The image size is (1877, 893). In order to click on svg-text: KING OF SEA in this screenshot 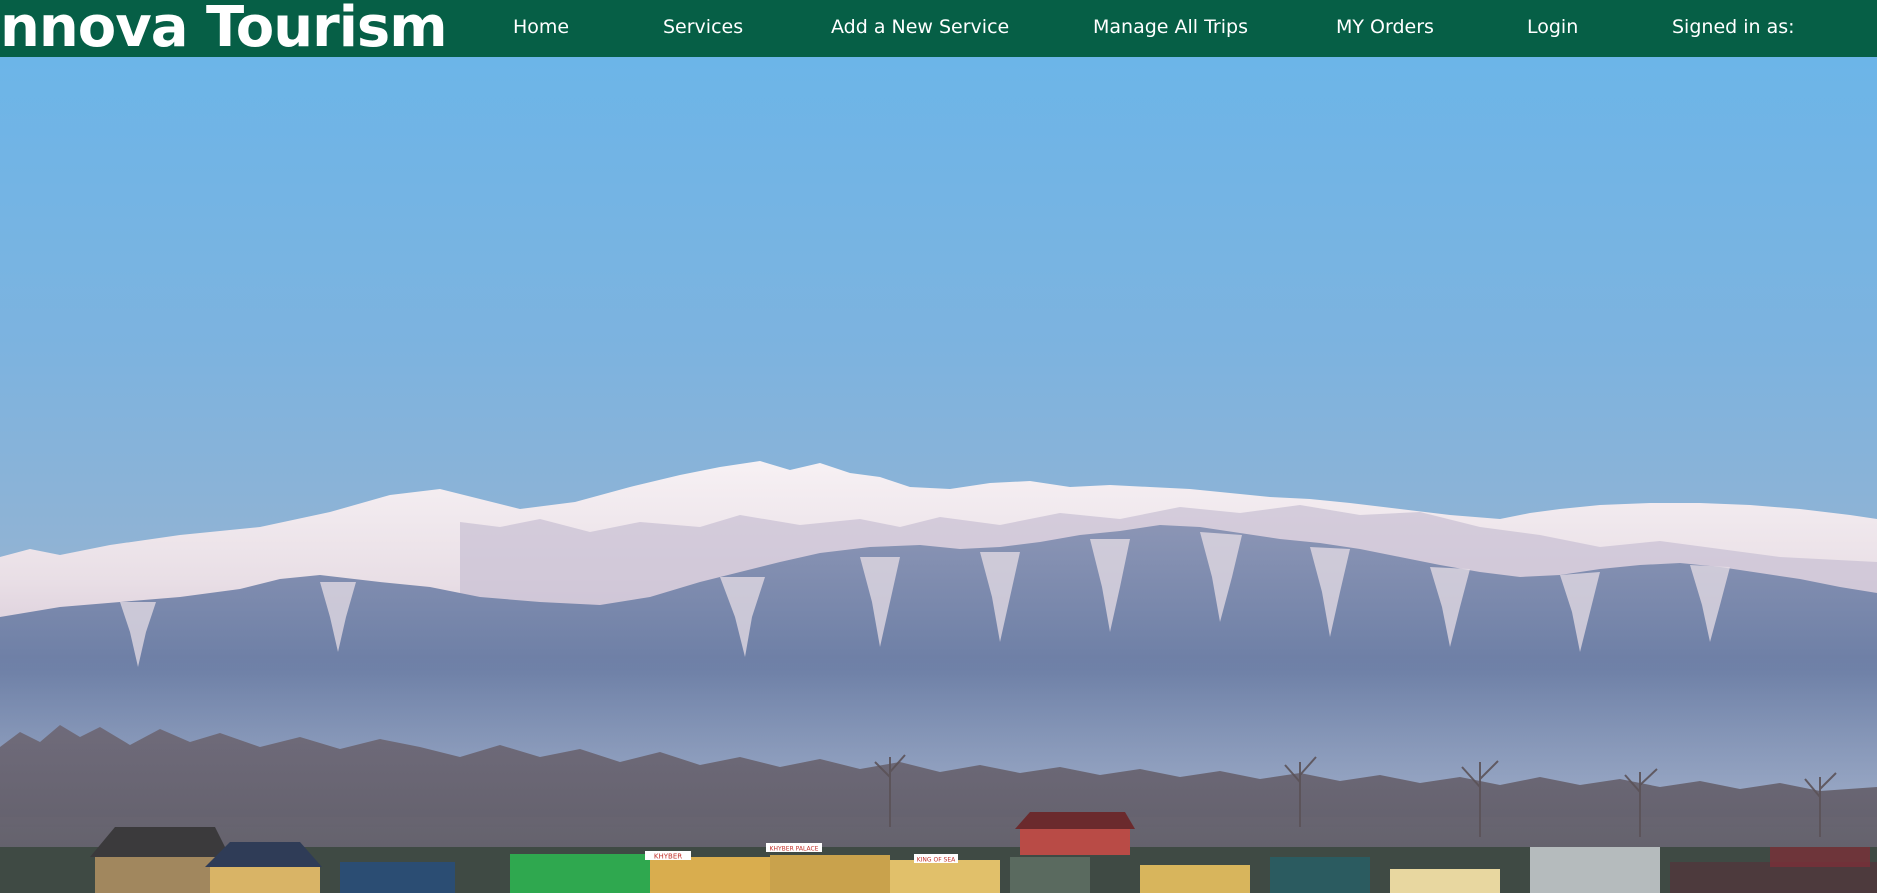, I will do `click(936, 860)`.